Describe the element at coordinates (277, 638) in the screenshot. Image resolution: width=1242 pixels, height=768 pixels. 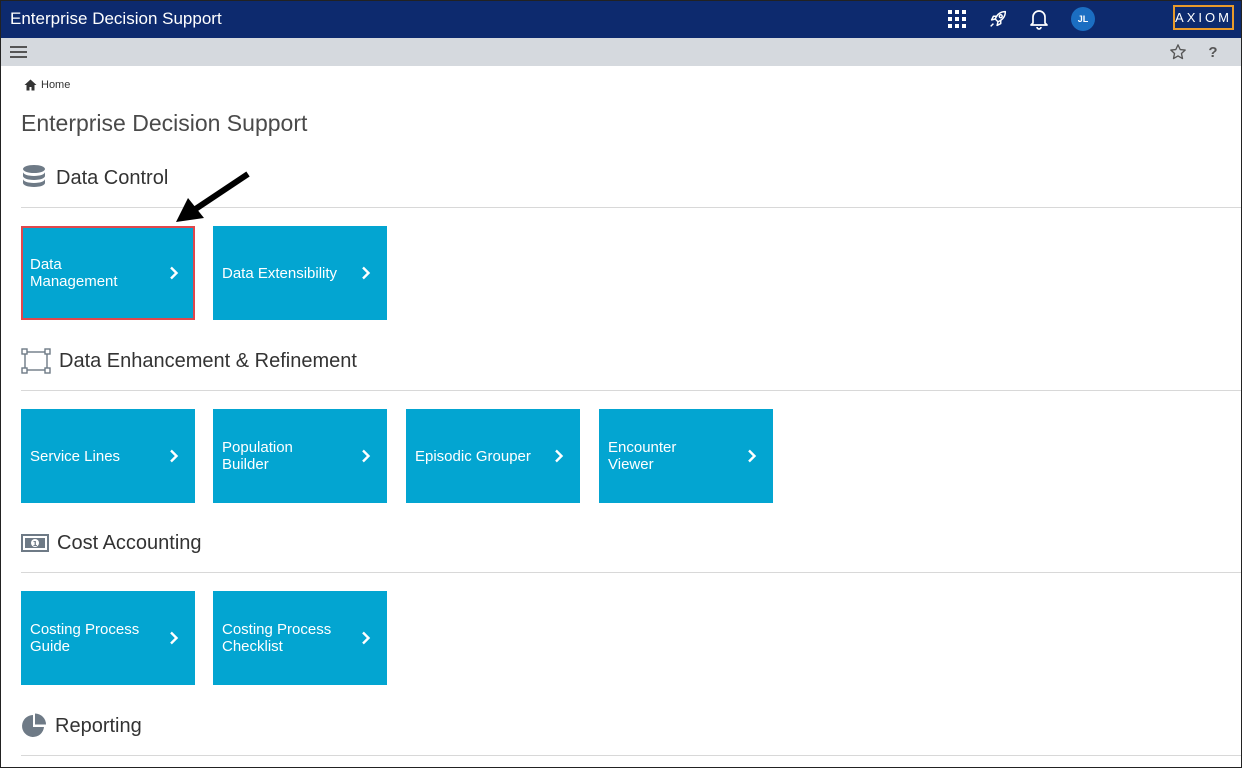
I see `tile-label: Costing Process Checklist` at that location.